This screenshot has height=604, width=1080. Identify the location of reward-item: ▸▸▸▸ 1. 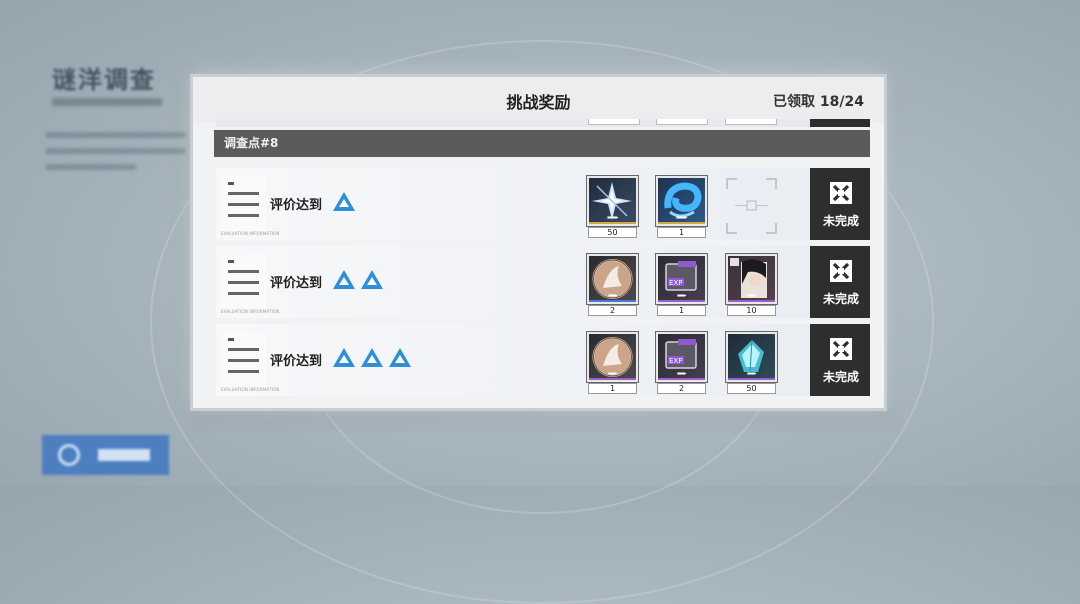
(612, 362).